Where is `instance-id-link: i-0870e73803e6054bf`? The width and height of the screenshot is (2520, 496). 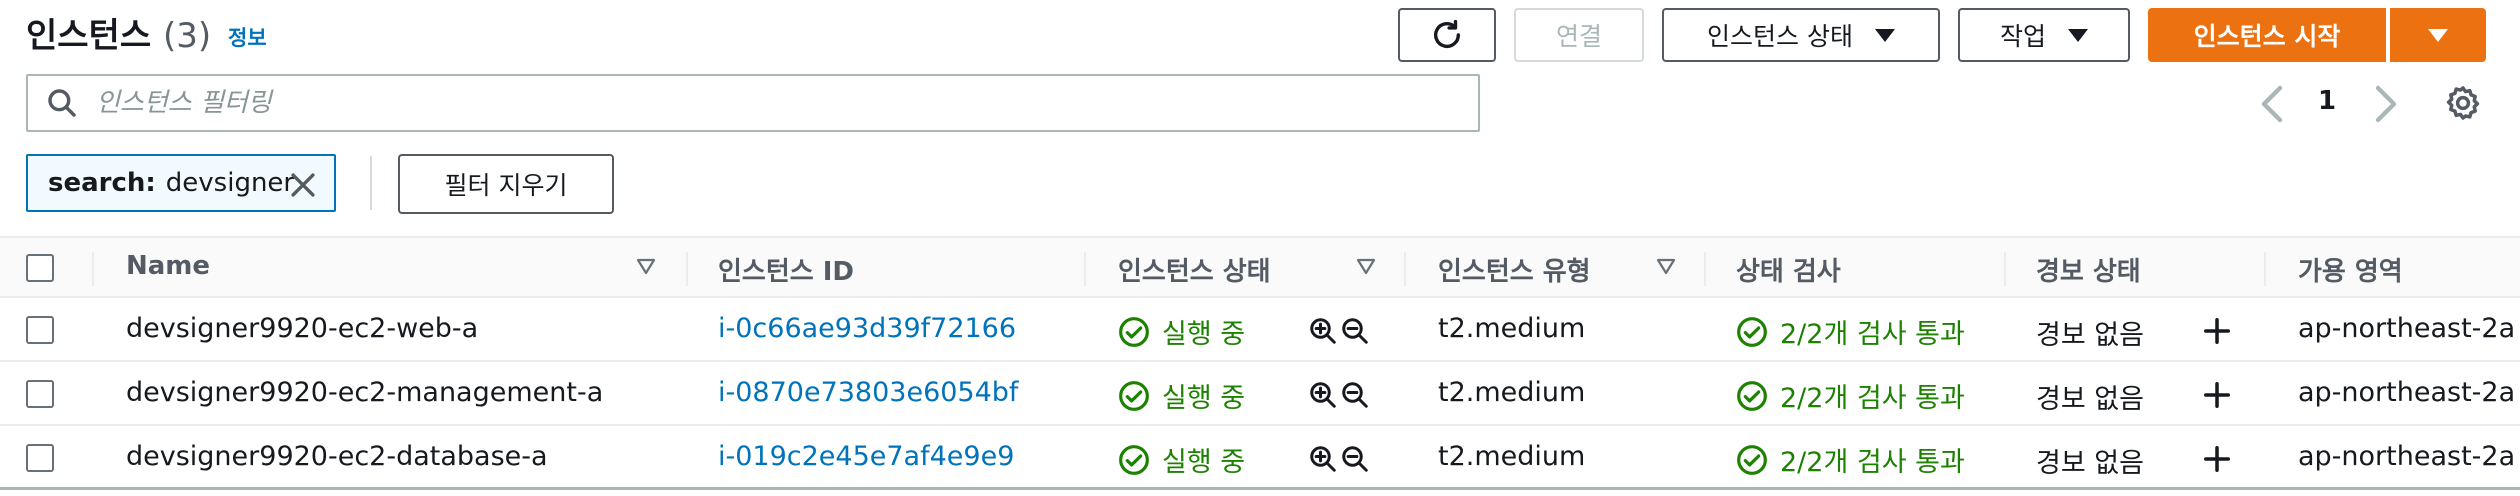 instance-id-link: i-0870e73803e6054bf is located at coordinates (868, 392).